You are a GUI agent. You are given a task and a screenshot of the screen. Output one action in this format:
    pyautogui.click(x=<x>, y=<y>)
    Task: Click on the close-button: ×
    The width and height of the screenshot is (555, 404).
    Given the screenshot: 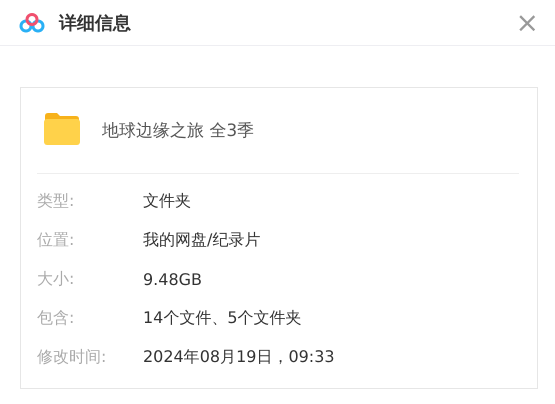 What is the action you would take?
    pyautogui.click(x=527, y=22)
    